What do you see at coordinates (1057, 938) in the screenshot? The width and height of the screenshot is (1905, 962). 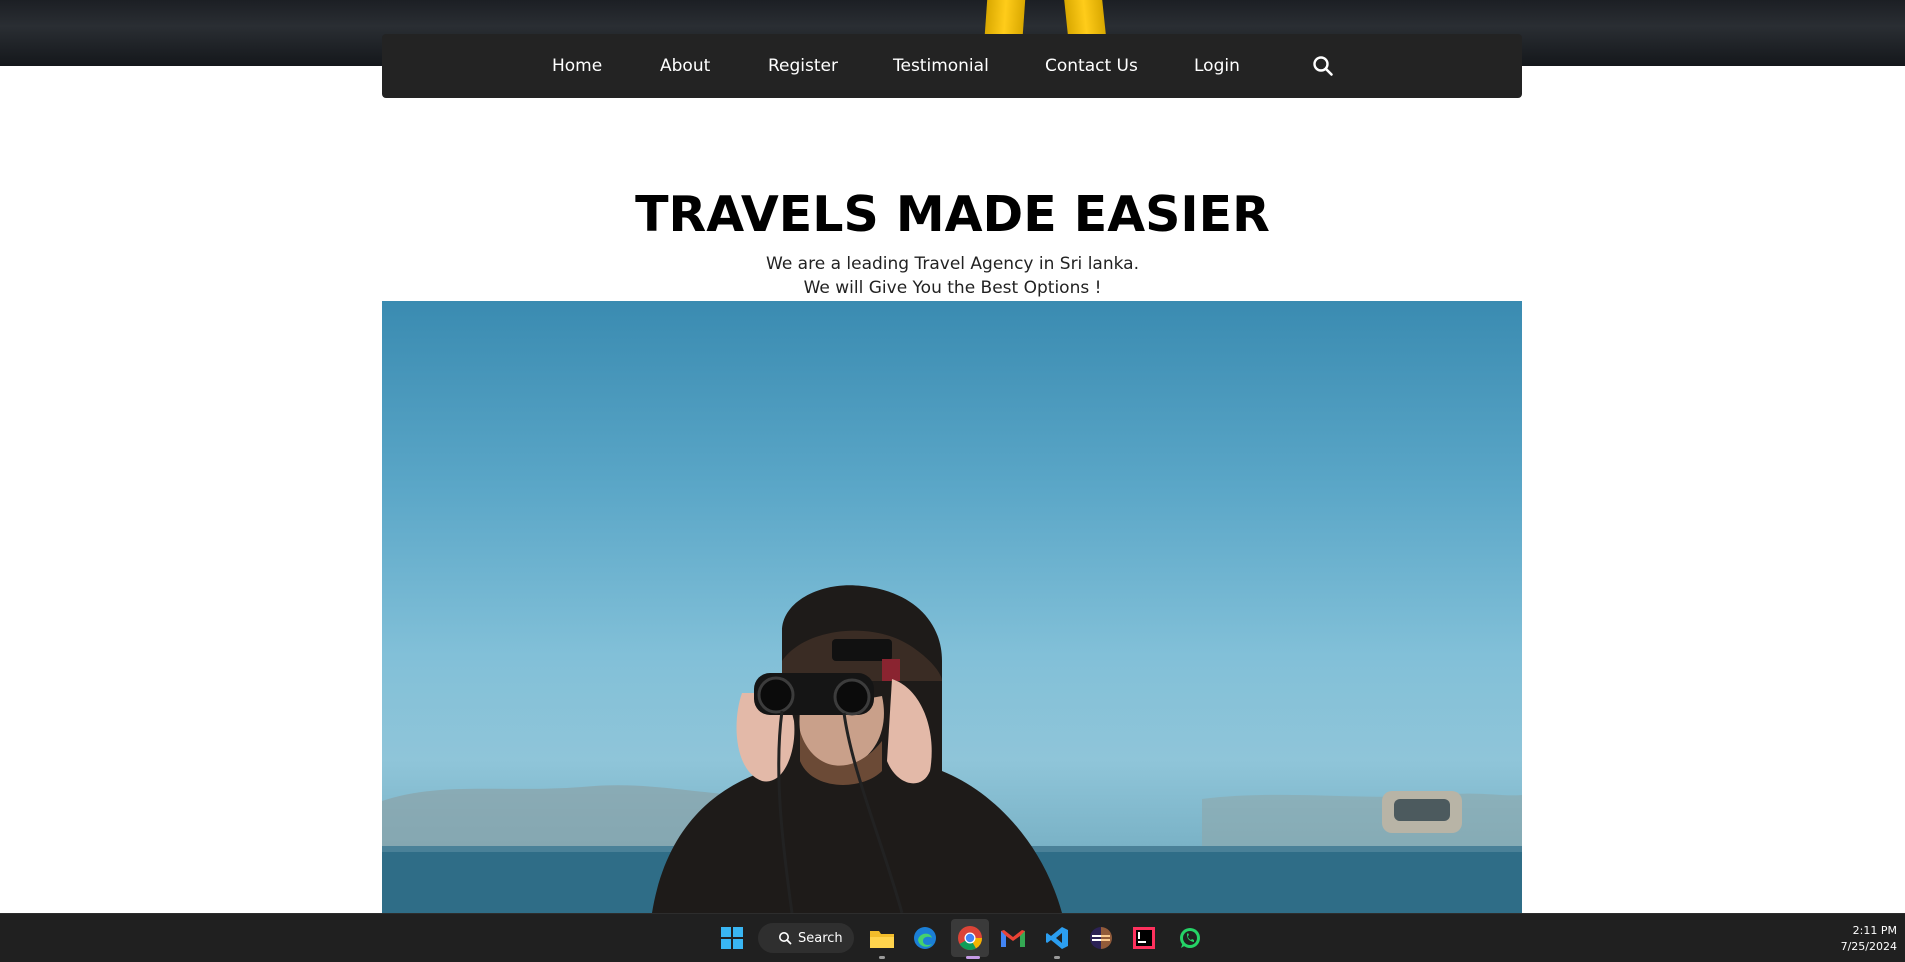 I see `vscode-icon` at bounding box center [1057, 938].